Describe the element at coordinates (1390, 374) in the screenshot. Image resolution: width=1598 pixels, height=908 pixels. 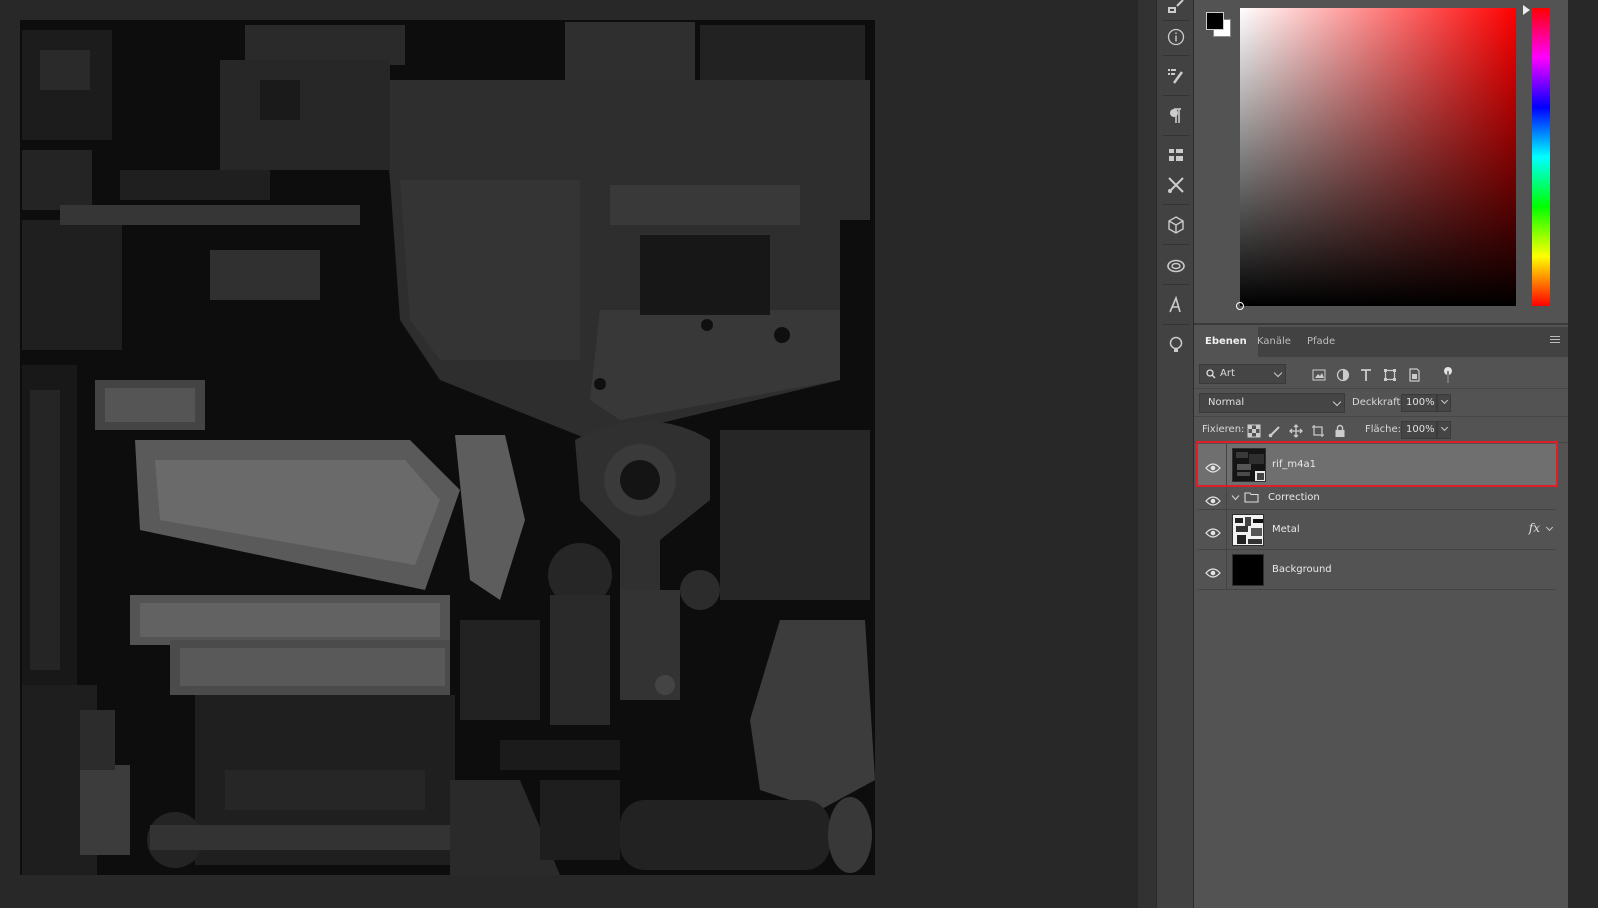
I see `filter-shape-layers-icon` at that location.